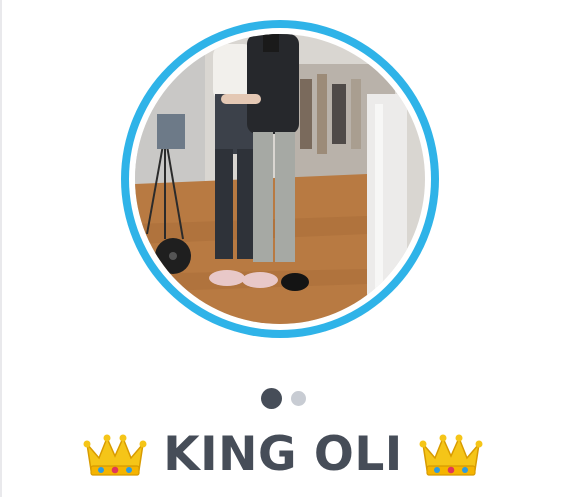 This screenshot has height=497, width=566. I want to click on photo-pager, so click(283, 398).